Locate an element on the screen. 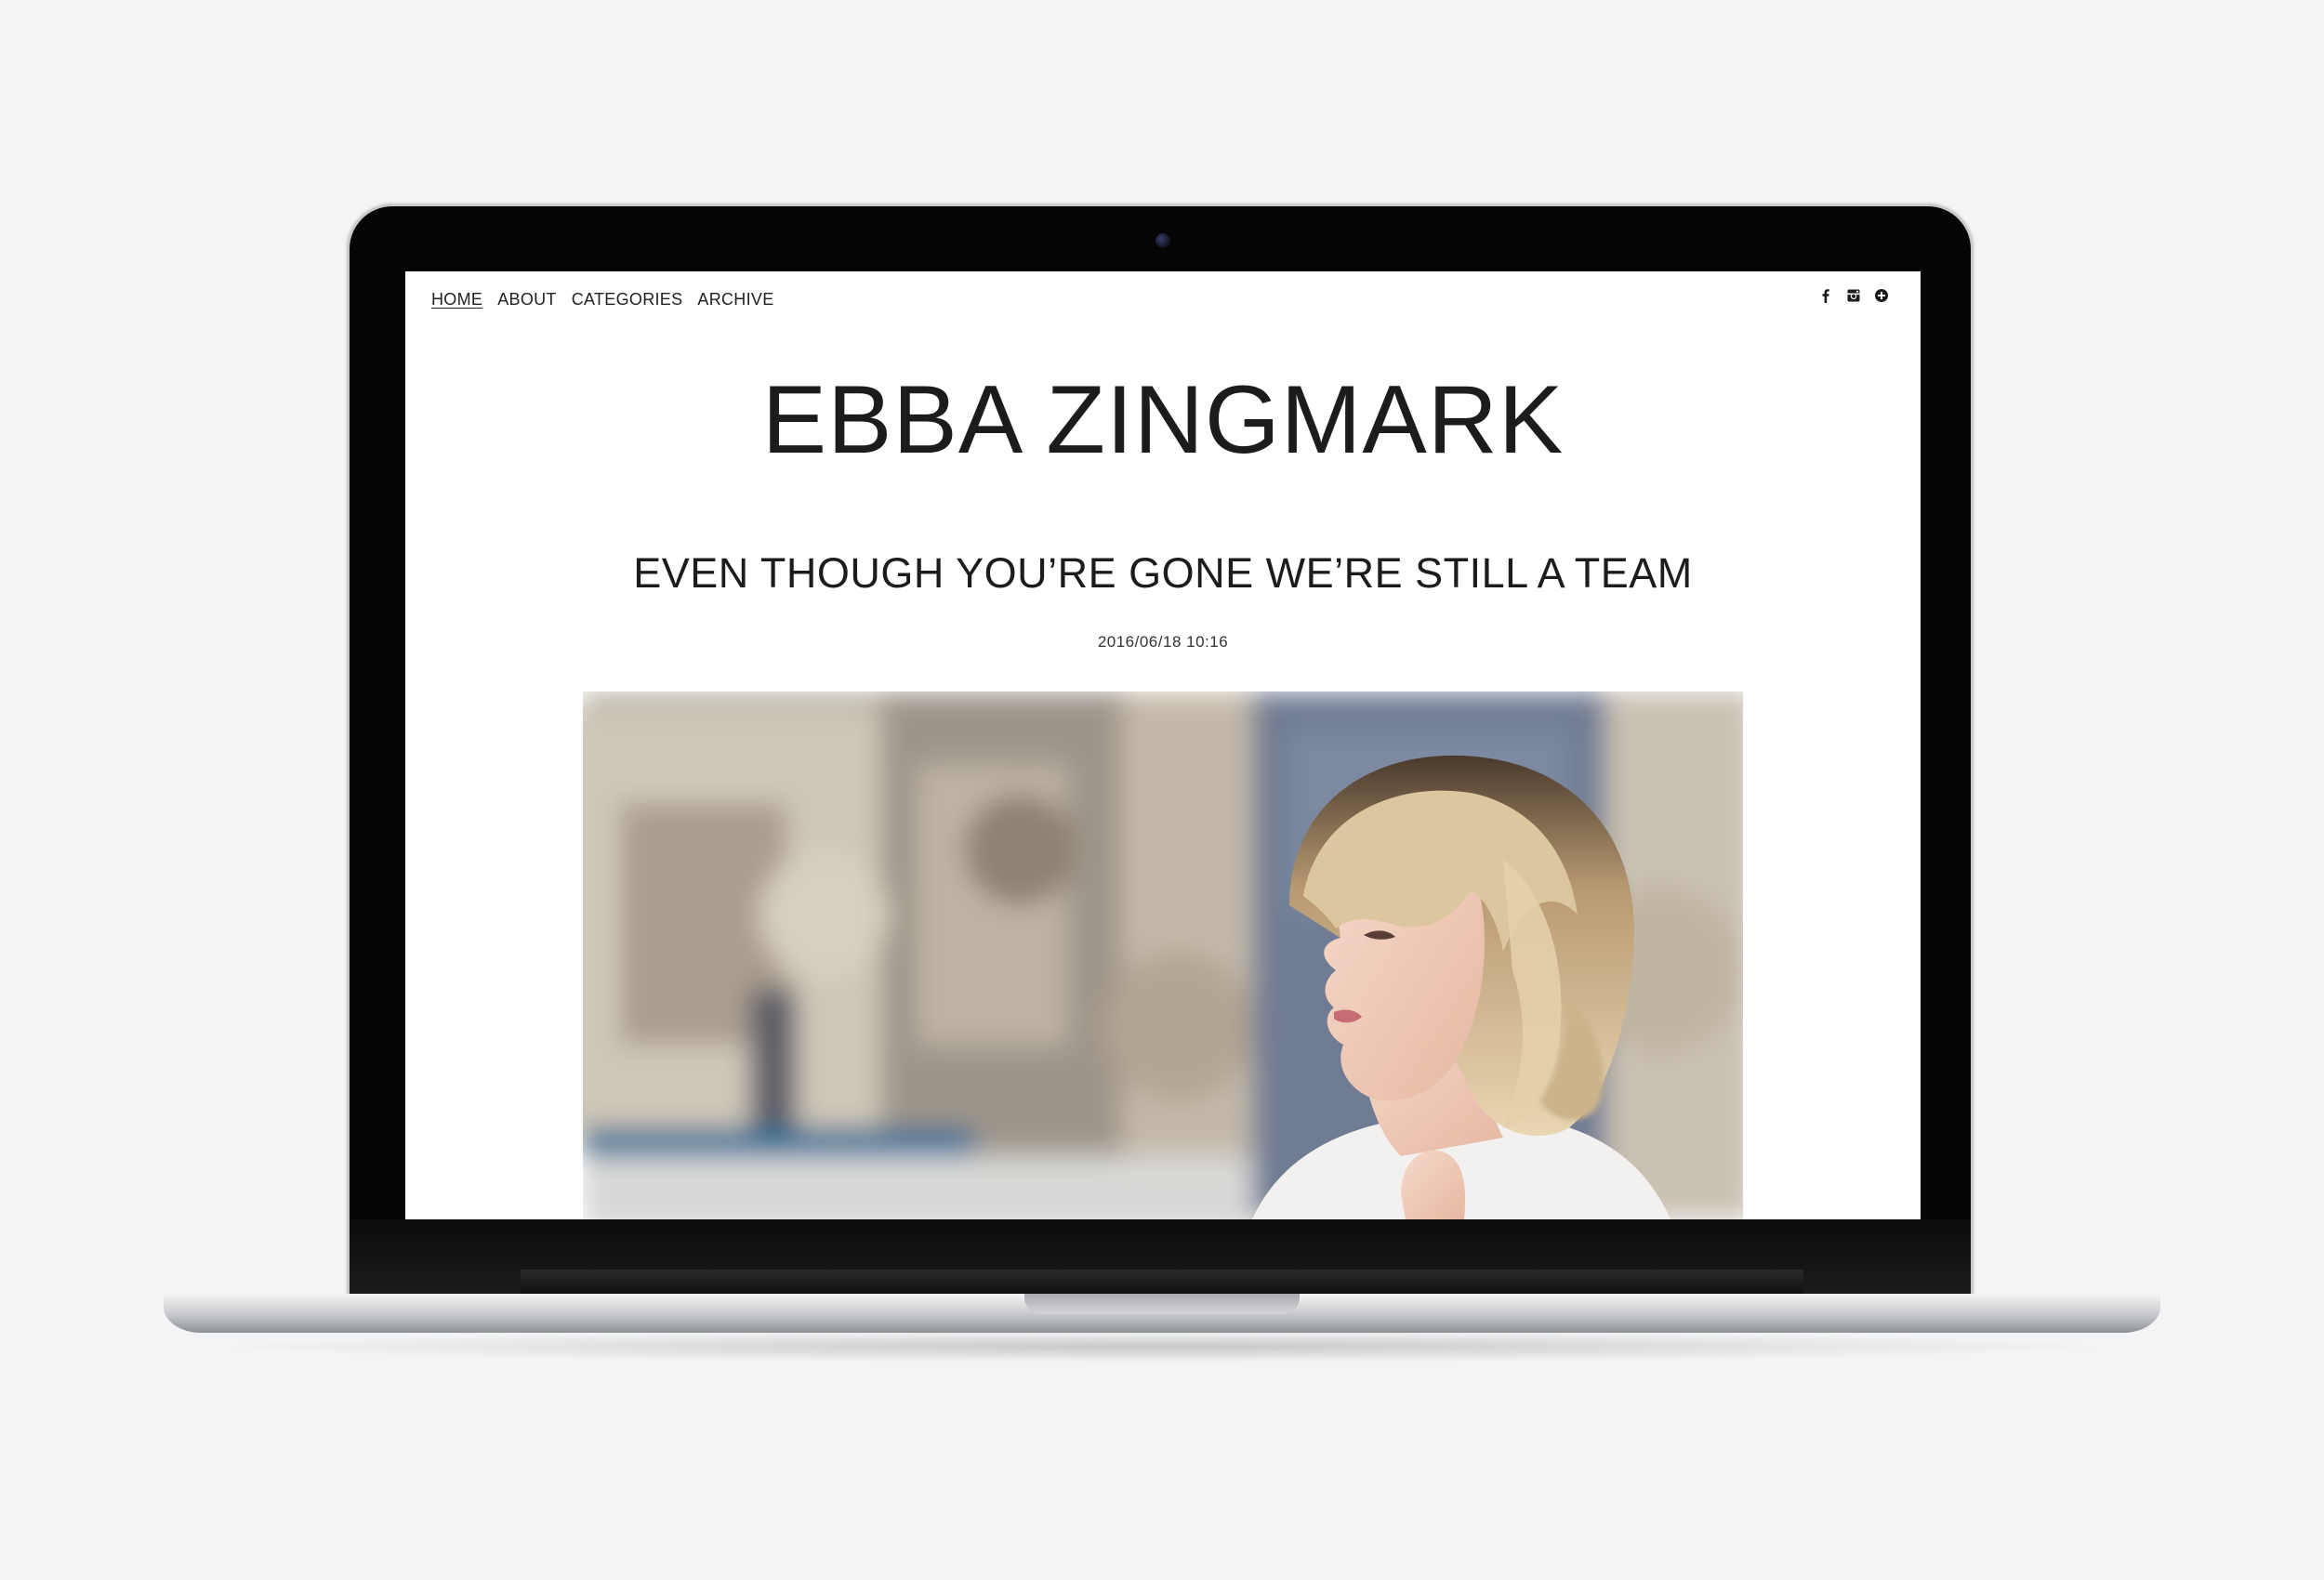 This screenshot has height=1580, width=2324. nav-item-about: ABOUT is located at coordinates (527, 299).